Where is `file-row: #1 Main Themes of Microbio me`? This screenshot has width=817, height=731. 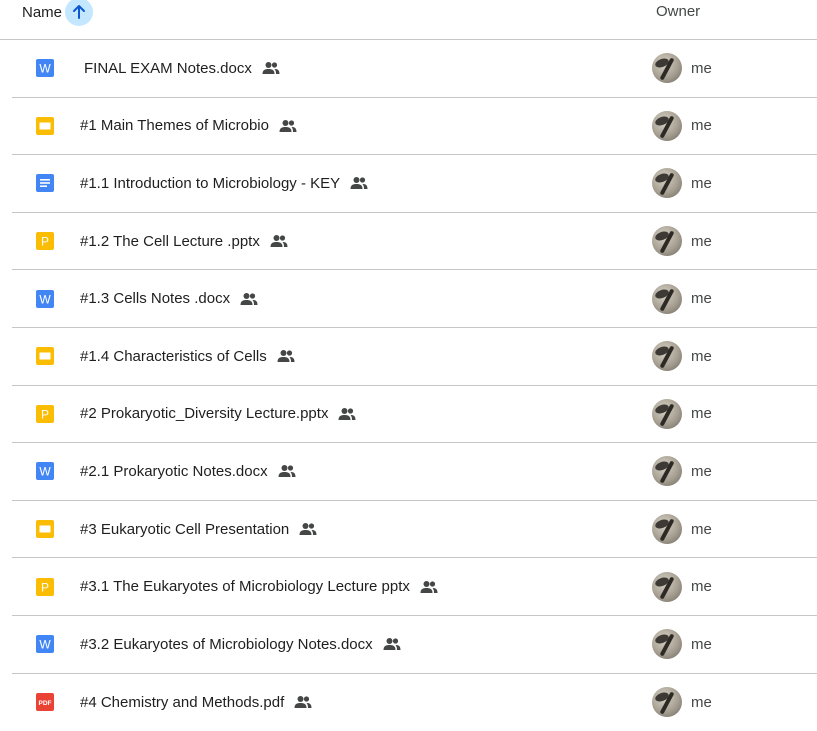
file-row: #1 Main Themes of Microbio me is located at coordinates (414, 127).